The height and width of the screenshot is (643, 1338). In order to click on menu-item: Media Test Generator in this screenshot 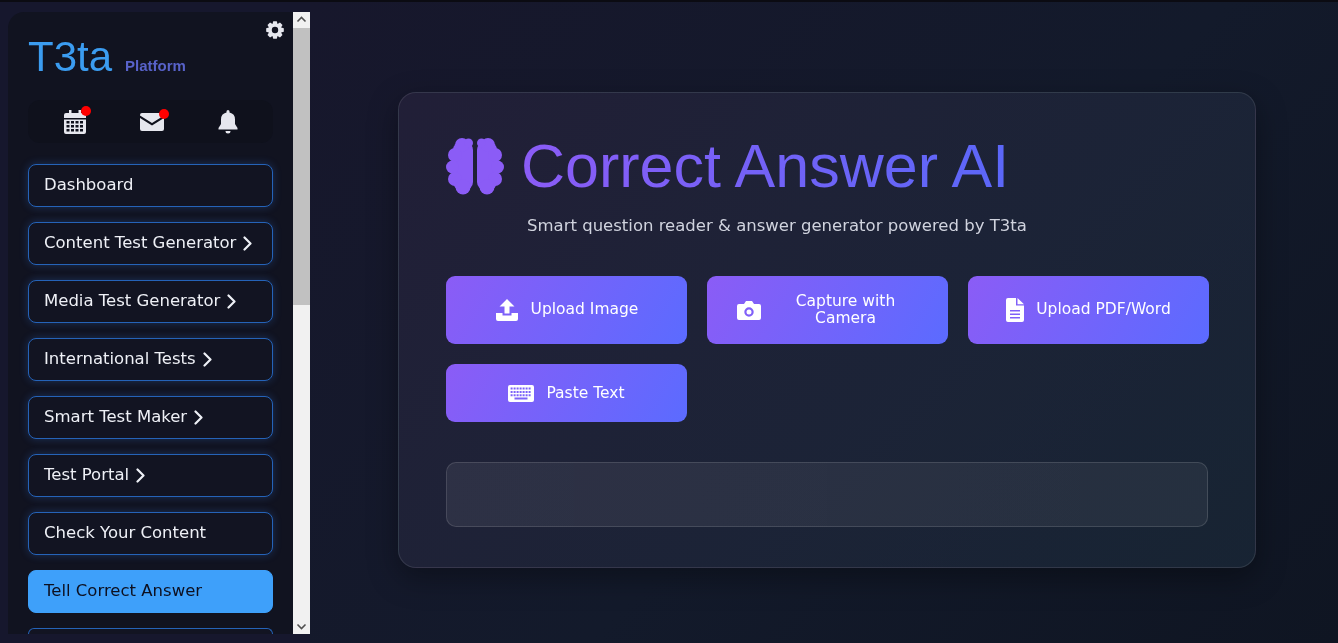, I will do `click(150, 301)`.